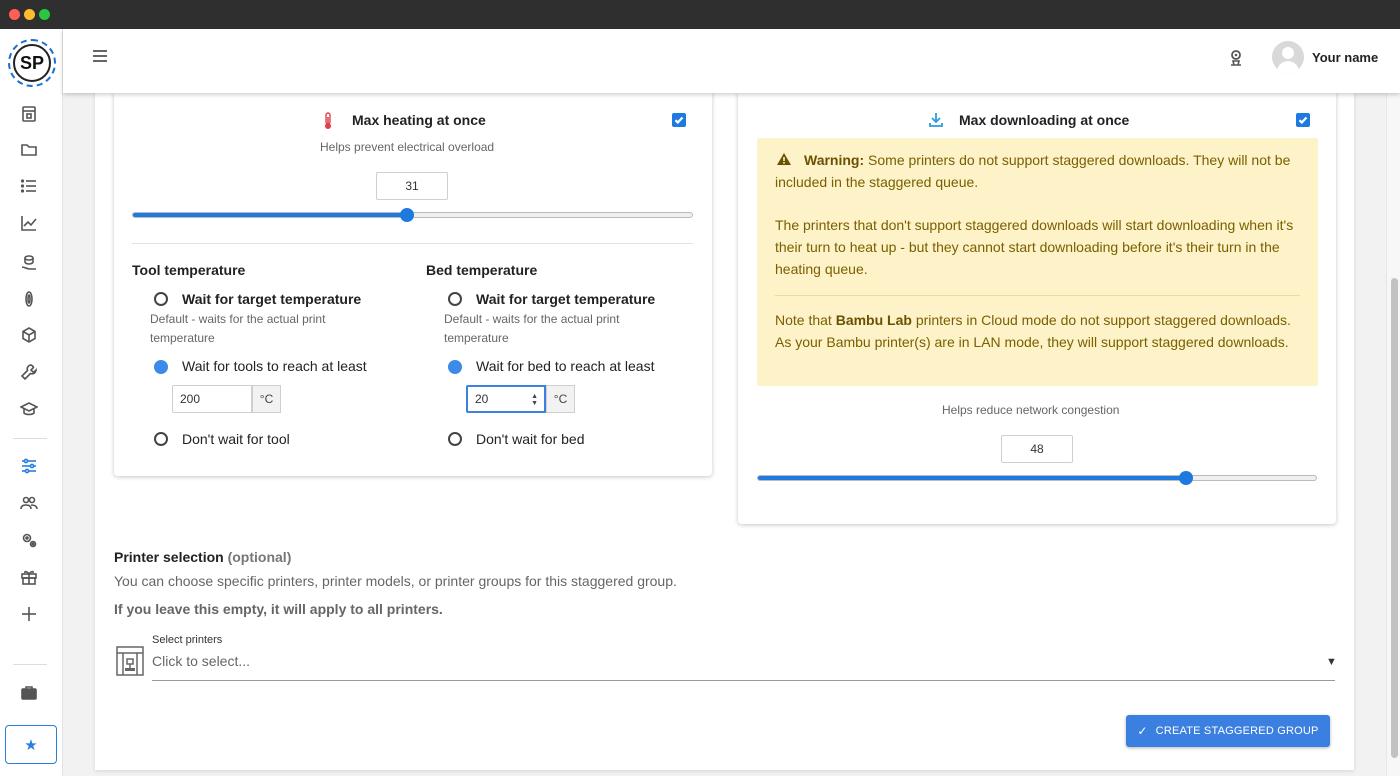  I want to click on bed-wait-target-radio, so click(455, 299).